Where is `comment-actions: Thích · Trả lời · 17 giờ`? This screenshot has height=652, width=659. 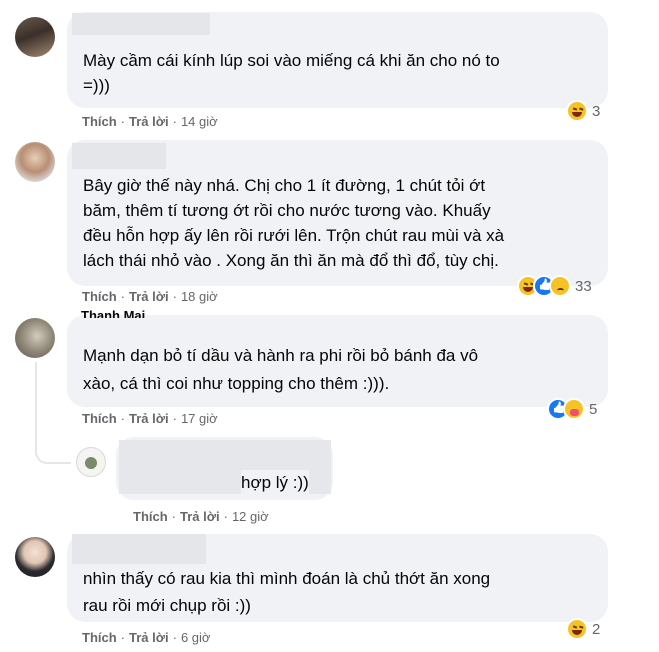
comment-actions: Thích · Trả lời · 17 giờ is located at coordinates (150, 418).